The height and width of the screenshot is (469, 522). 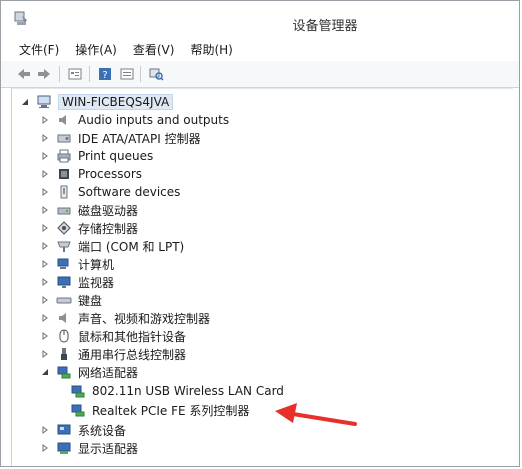 I want to click on help-icon: ?, so click(x=105, y=74).